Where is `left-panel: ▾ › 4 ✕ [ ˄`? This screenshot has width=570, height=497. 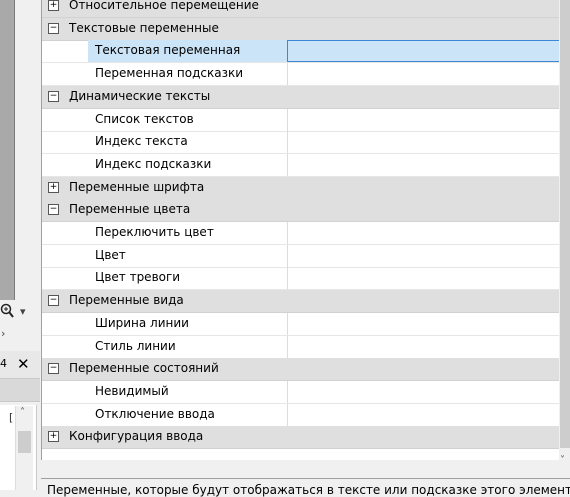
left-panel: ▾ › 4 ✕ [ ˄ is located at coordinates (20, 248).